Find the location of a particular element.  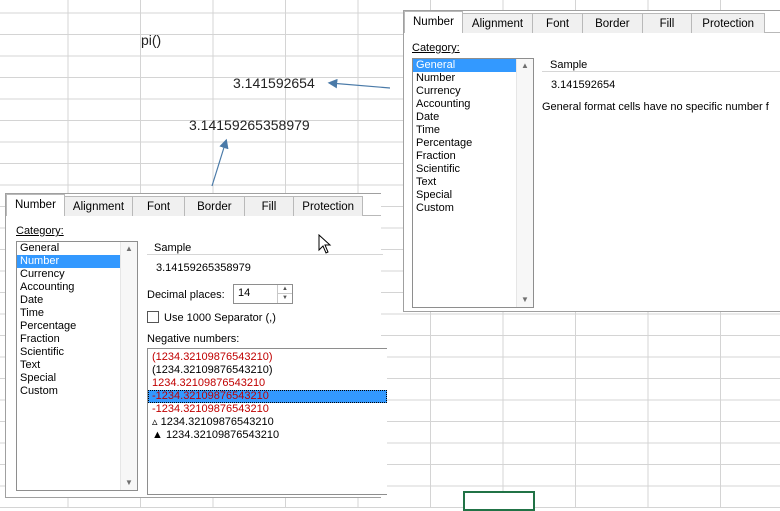

active-cell is located at coordinates (499, 501).